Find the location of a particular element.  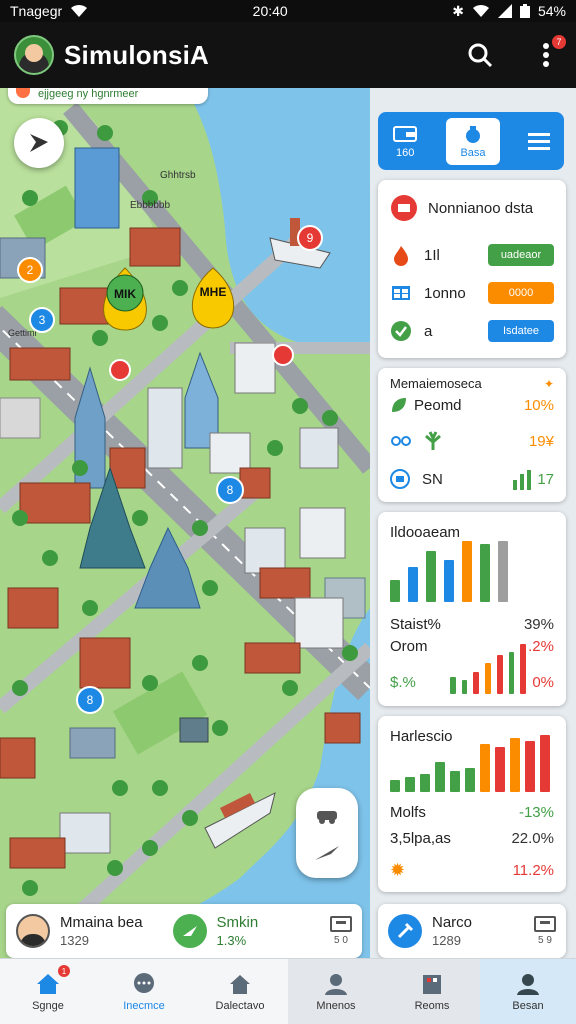

toolbar-item-1-label: 160 is located at coordinates (405, 152).